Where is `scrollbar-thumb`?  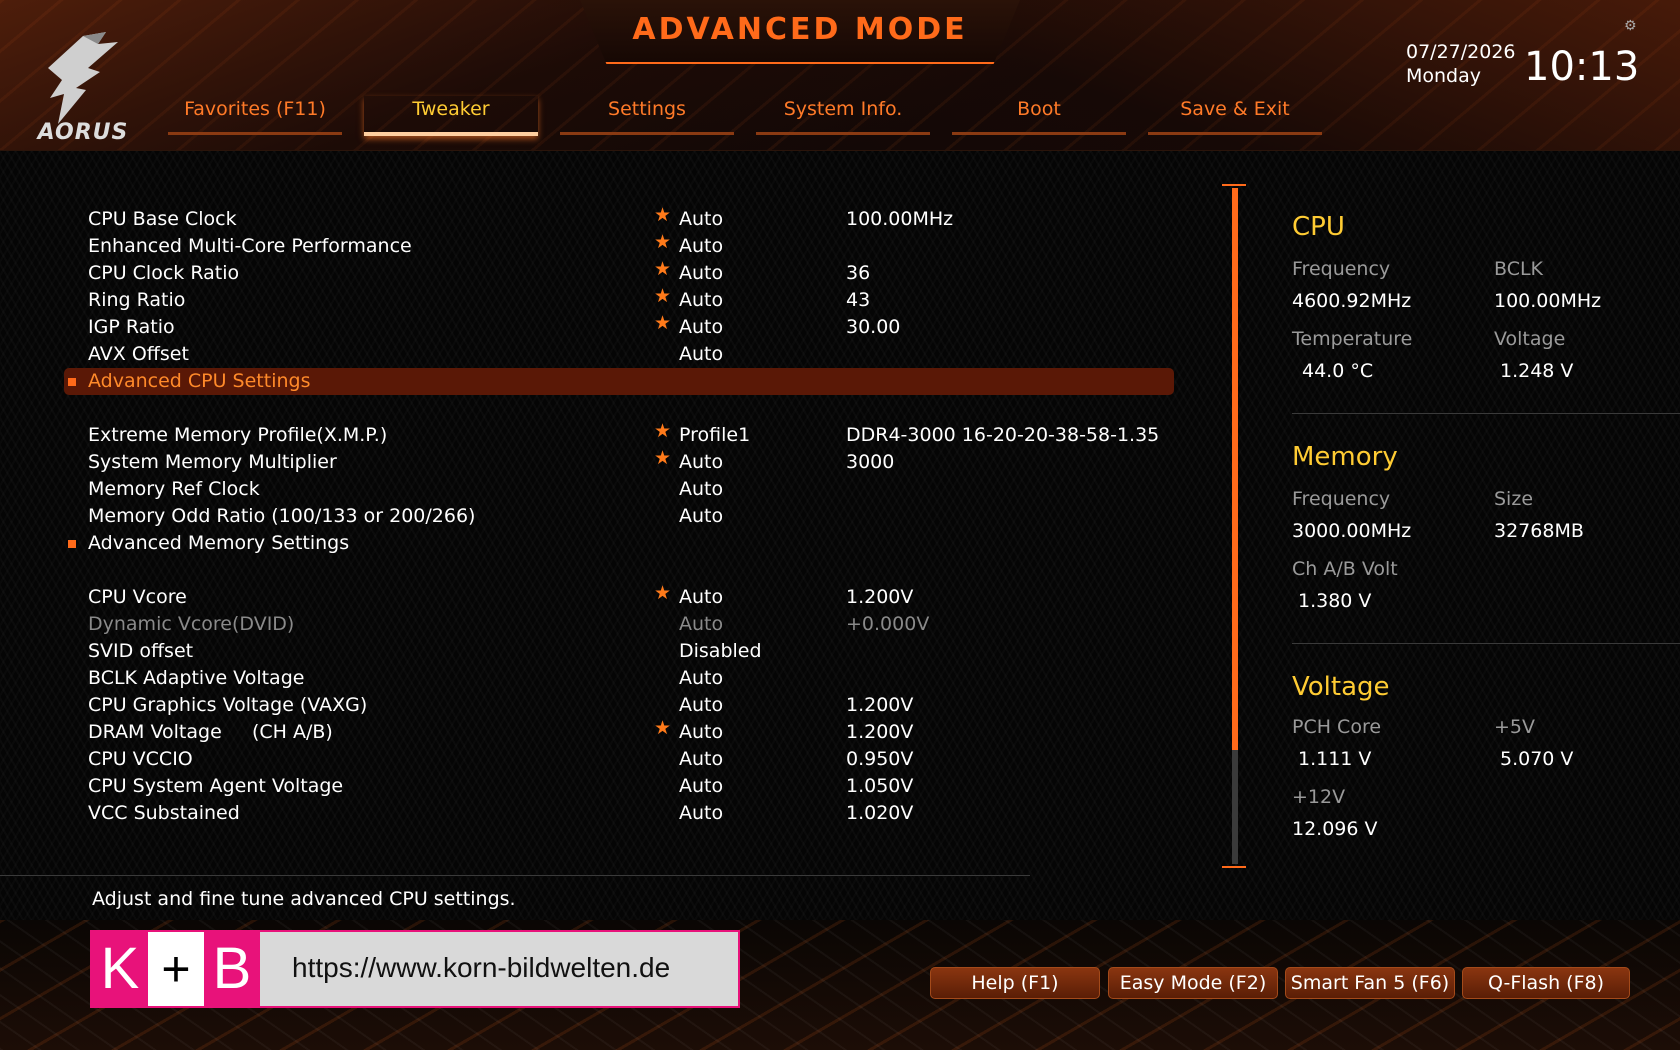 scrollbar-thumb is located at coordinates (1235, 469).